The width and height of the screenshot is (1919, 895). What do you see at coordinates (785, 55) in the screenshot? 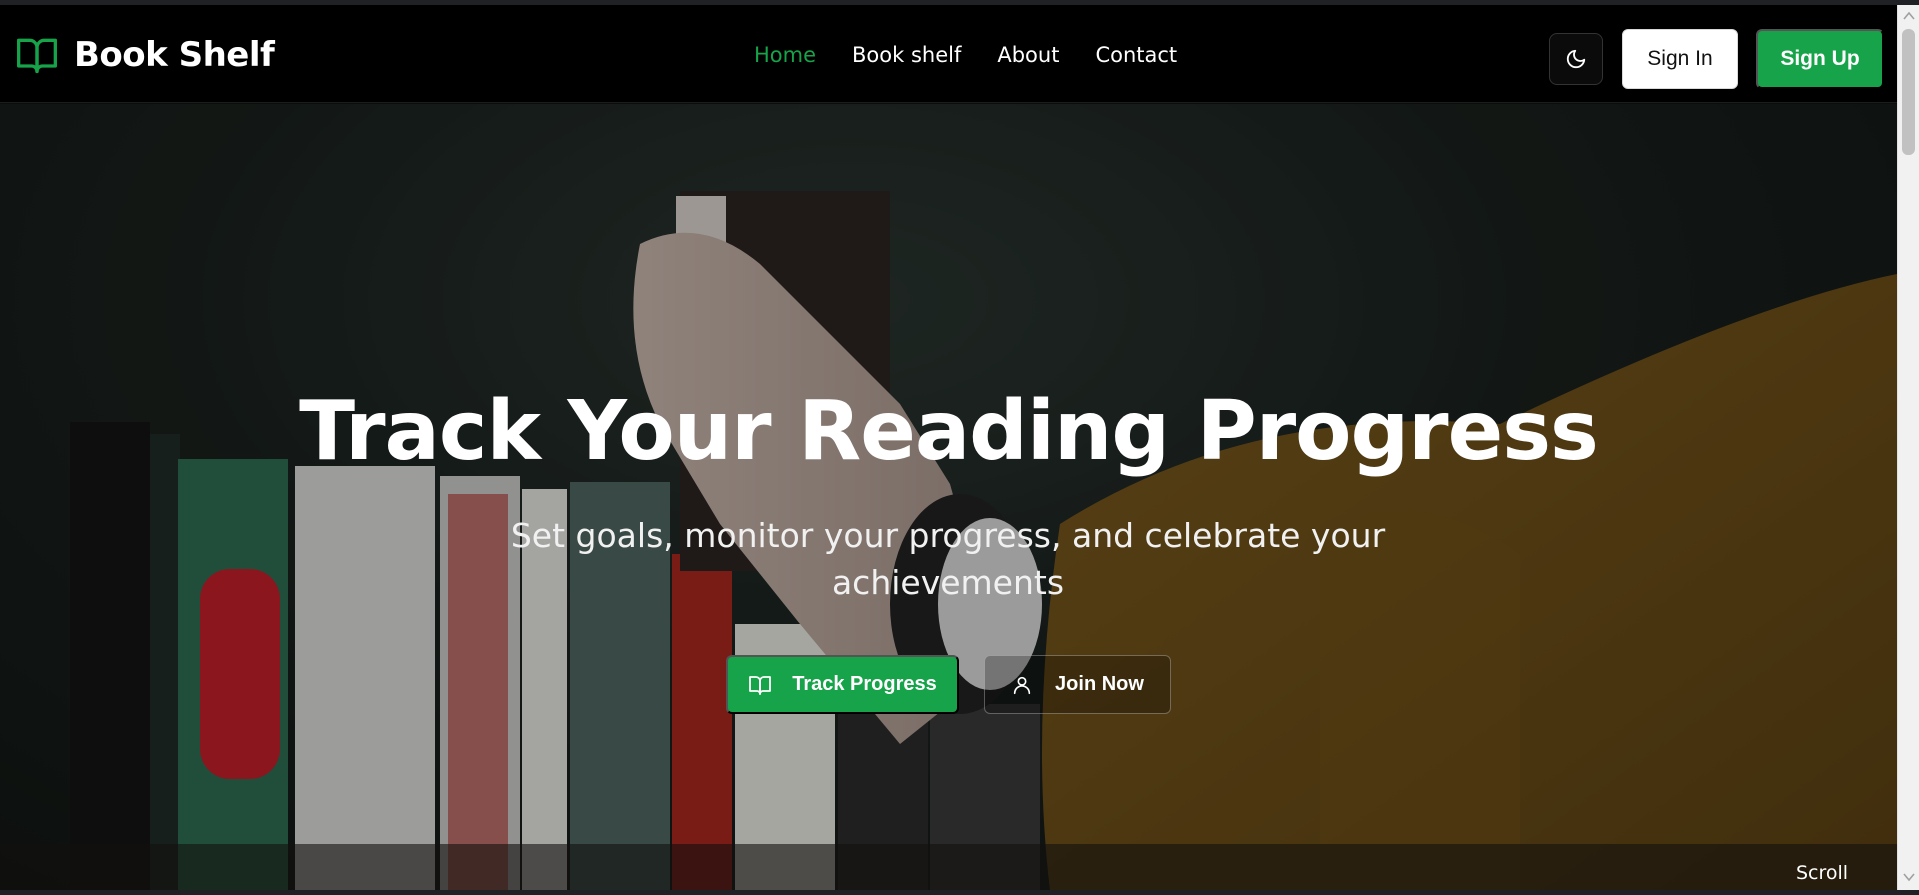
I see `nav-link-home: Home` at bounding box center [785, 55].